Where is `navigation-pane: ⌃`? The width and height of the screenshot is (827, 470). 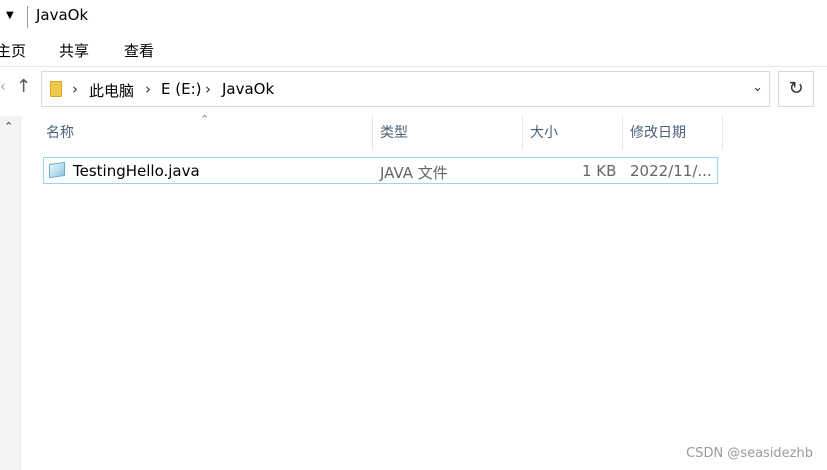 navigation-pane: ⌃ is located at coordinates (10, 293).